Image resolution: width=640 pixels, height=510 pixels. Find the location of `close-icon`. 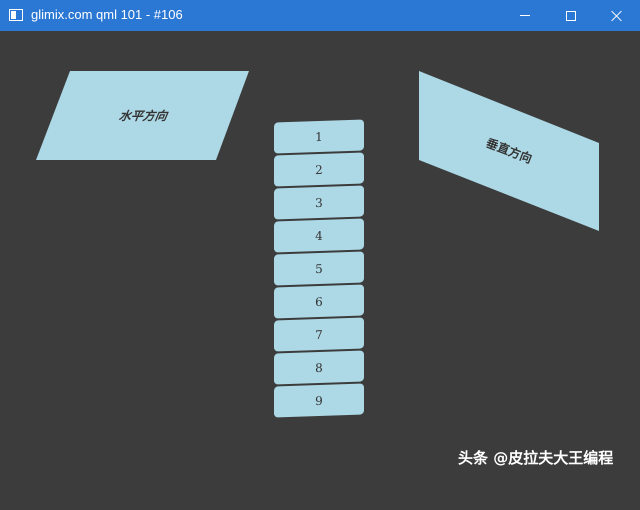

close-icon is located at coordinates (617, 16).